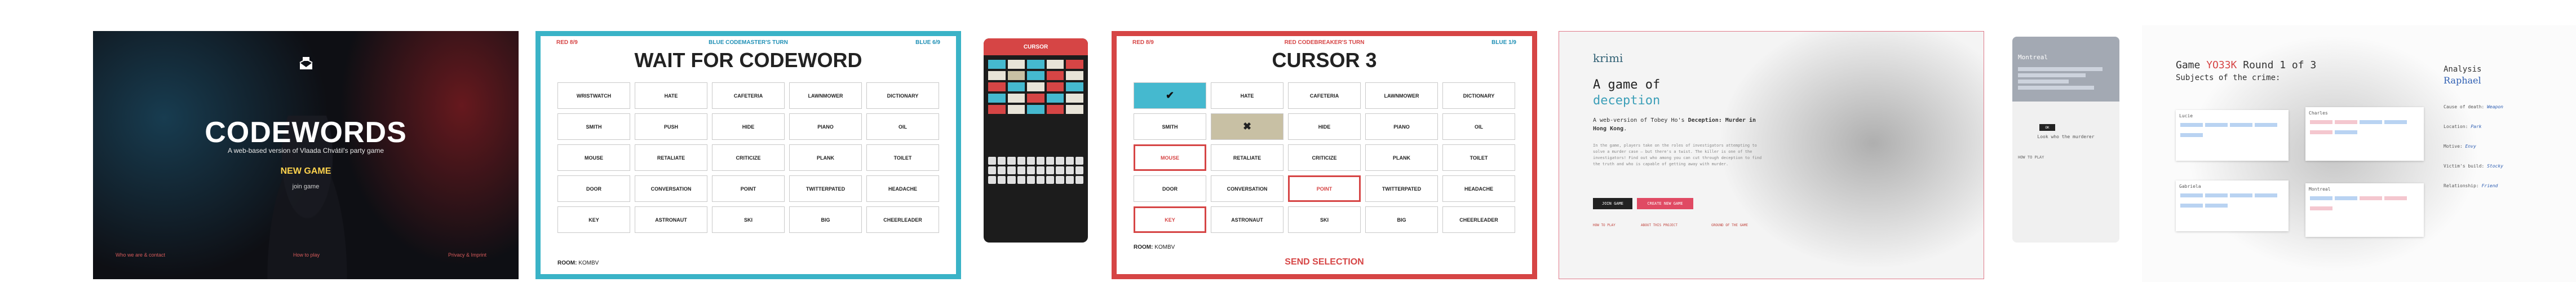  I want to click on footer-link-privacy: Privacy & Imprint, so click(467, 255).